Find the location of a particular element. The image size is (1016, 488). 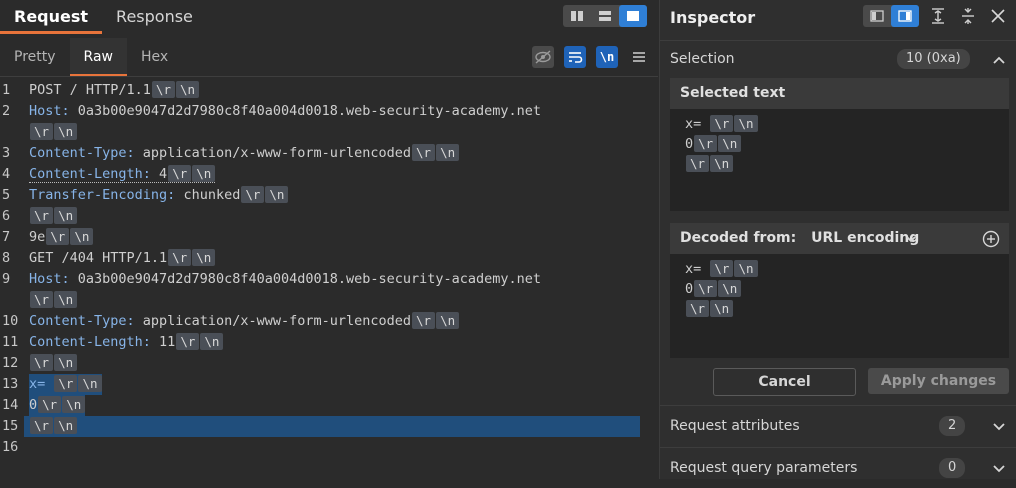

line-number: 4 is located at coordinates (6, 174).